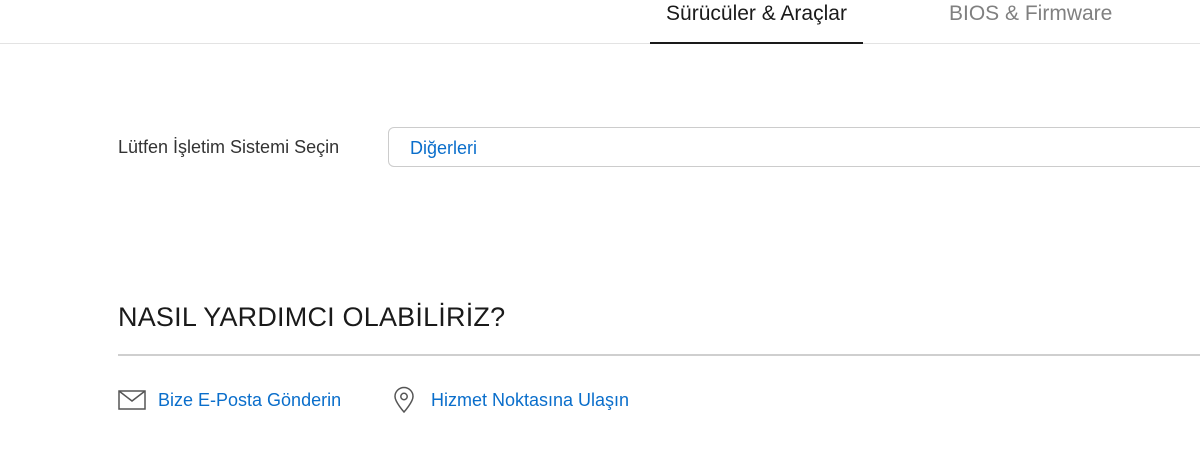 This screenshot has height=458, width=1200. Describe the element at coordinates (530, 400) in the screenshot. I see `service-point-label: Hizmet Noktasına Ulaşın` at that location.